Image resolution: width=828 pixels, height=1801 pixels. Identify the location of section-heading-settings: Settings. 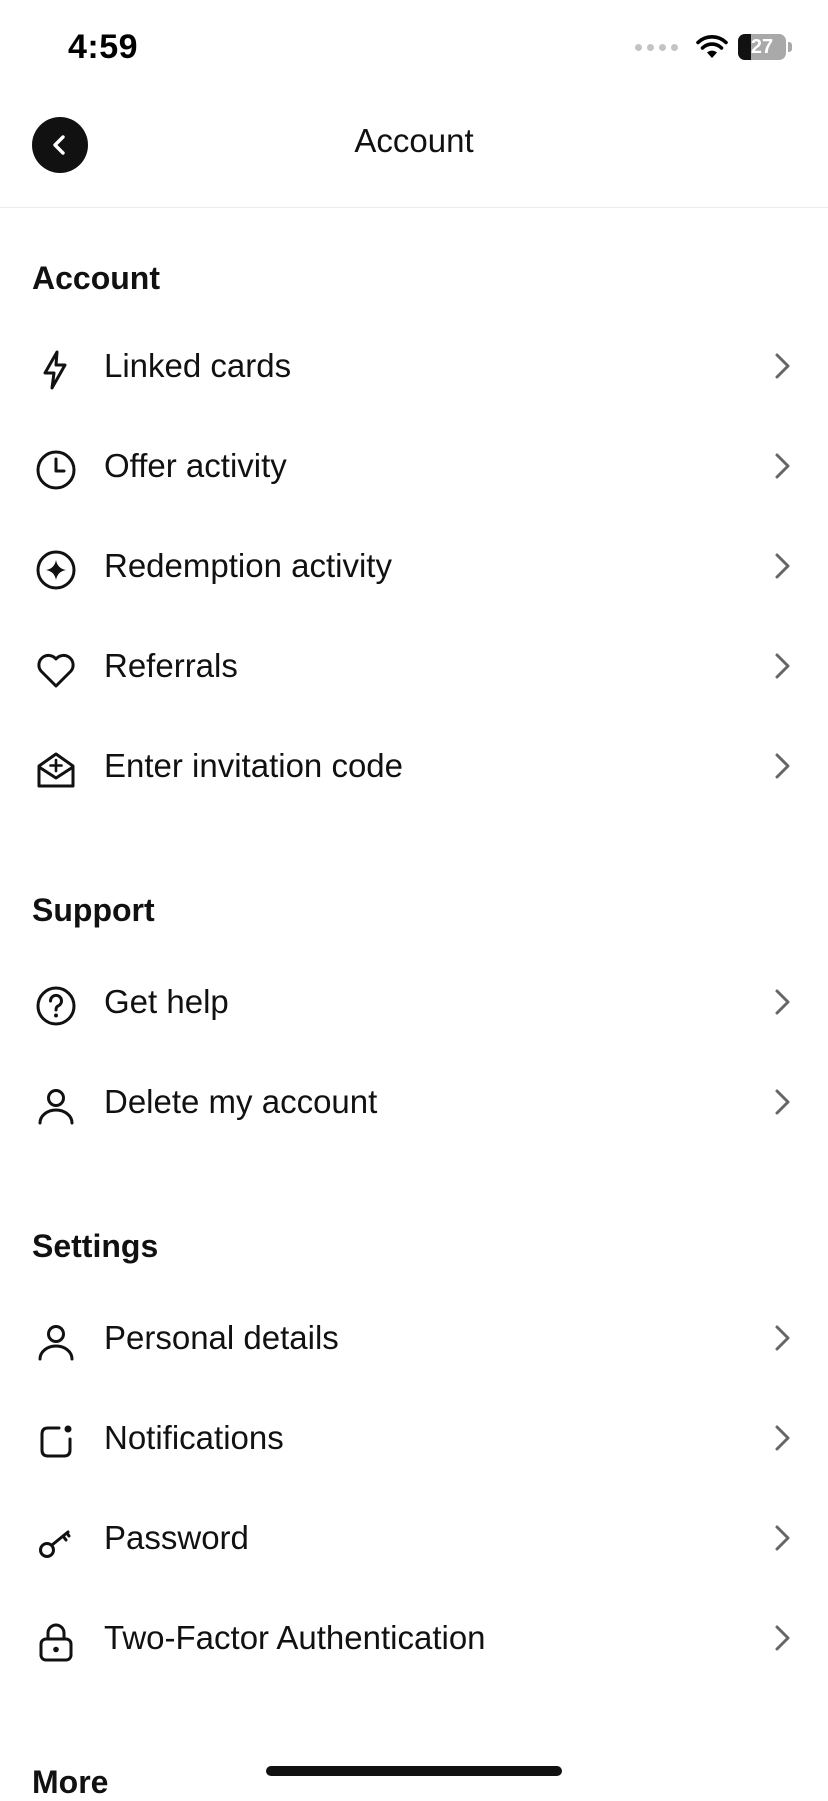
(95, 1246).